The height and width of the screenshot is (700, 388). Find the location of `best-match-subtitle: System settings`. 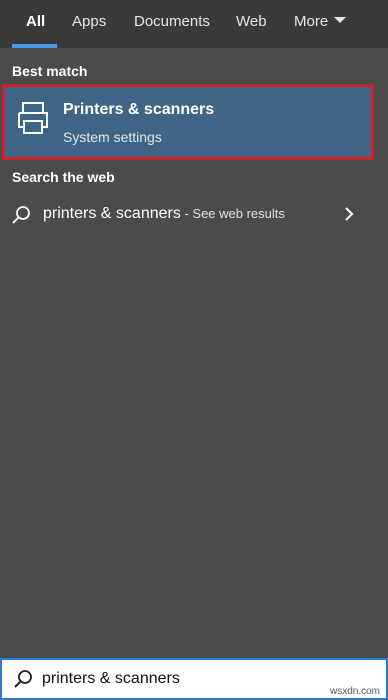

best-match-subtitle: System settings is located at coordinates (112, 137).